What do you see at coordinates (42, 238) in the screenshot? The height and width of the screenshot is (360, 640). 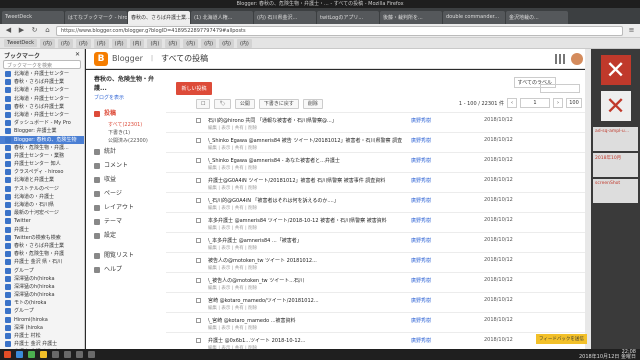 I see `bookmark-item: Twitterの検索も検索` at bounding box center [42, 238].